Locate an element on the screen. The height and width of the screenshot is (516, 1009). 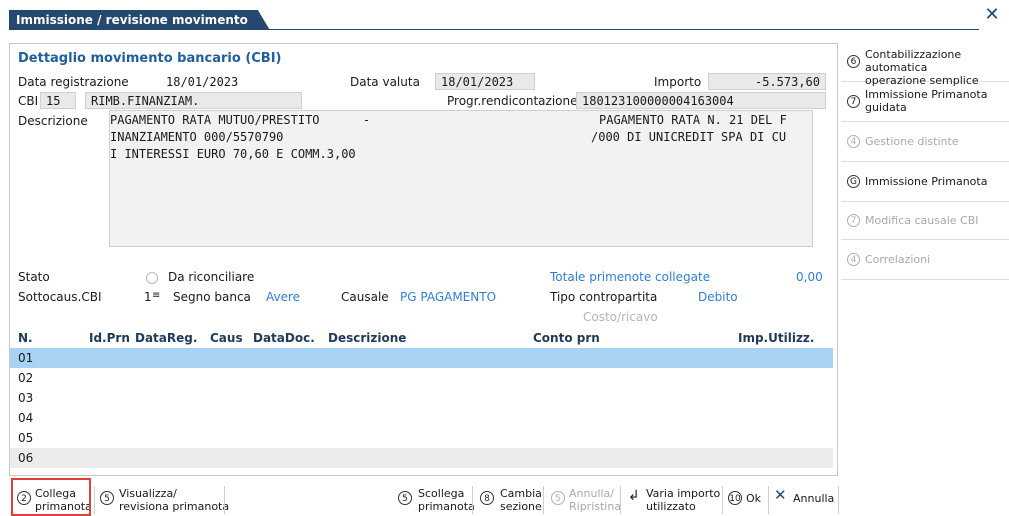
button-label: Annulla/Ripristina is located at coordinates (595, 500).